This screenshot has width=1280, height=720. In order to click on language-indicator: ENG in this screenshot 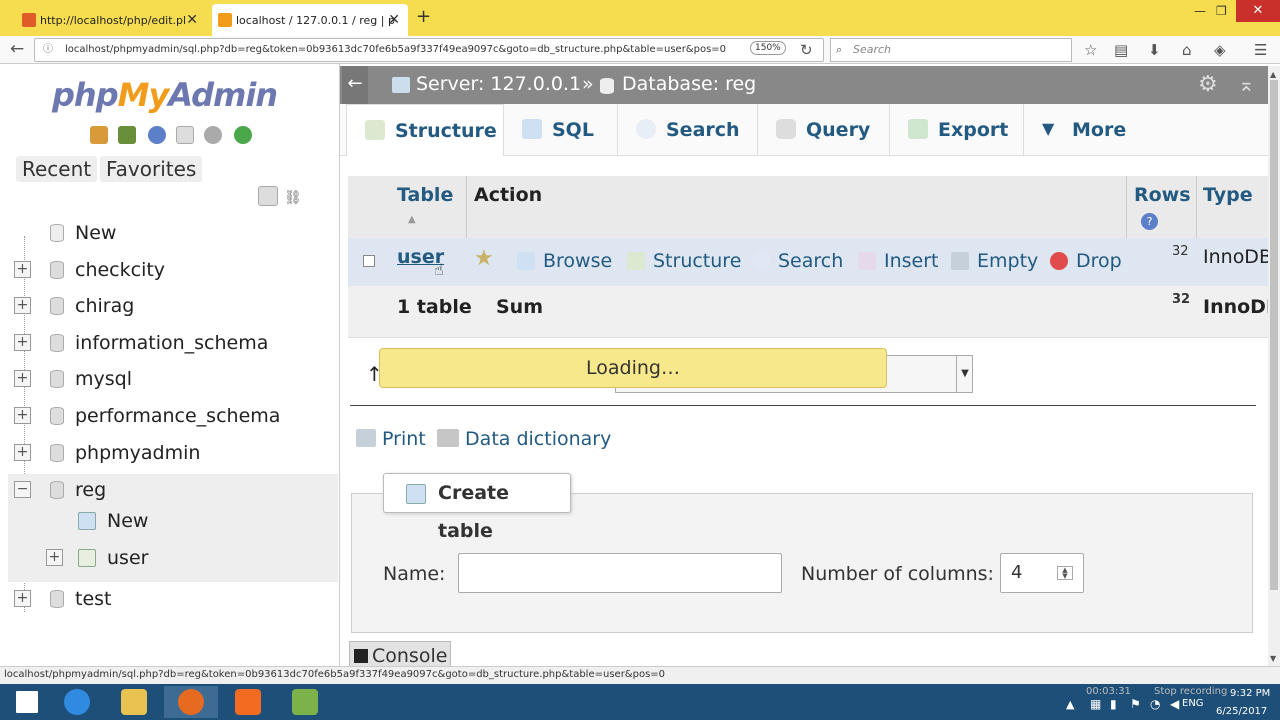, I will do `click(1193, 703)`.